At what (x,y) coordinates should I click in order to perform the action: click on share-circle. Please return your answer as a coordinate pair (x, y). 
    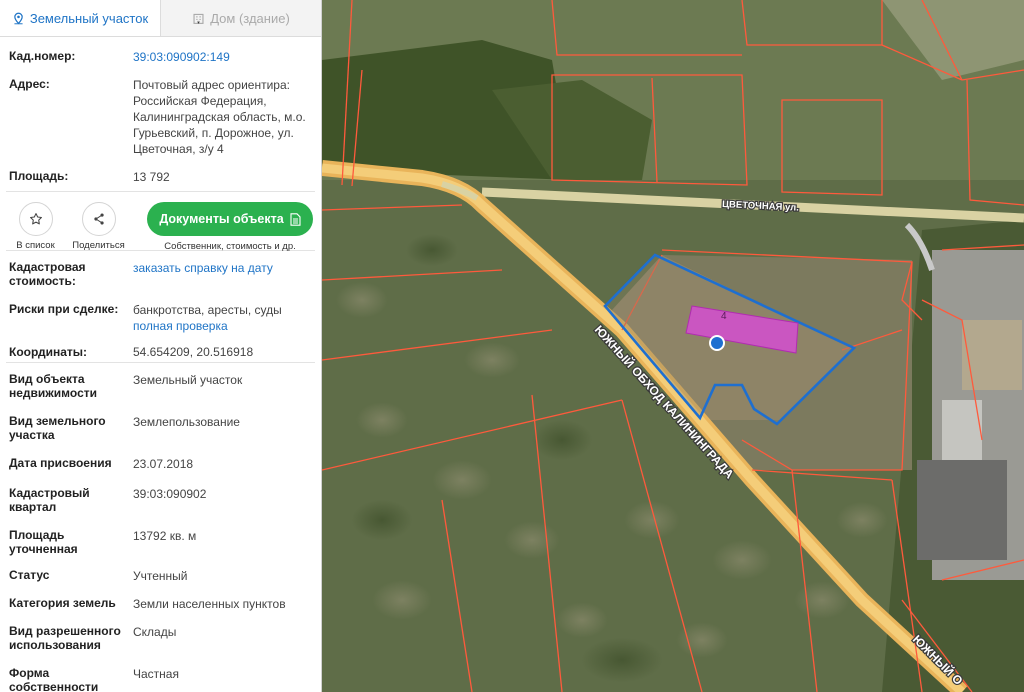
    Looking at the image, I should click on (98, 219).